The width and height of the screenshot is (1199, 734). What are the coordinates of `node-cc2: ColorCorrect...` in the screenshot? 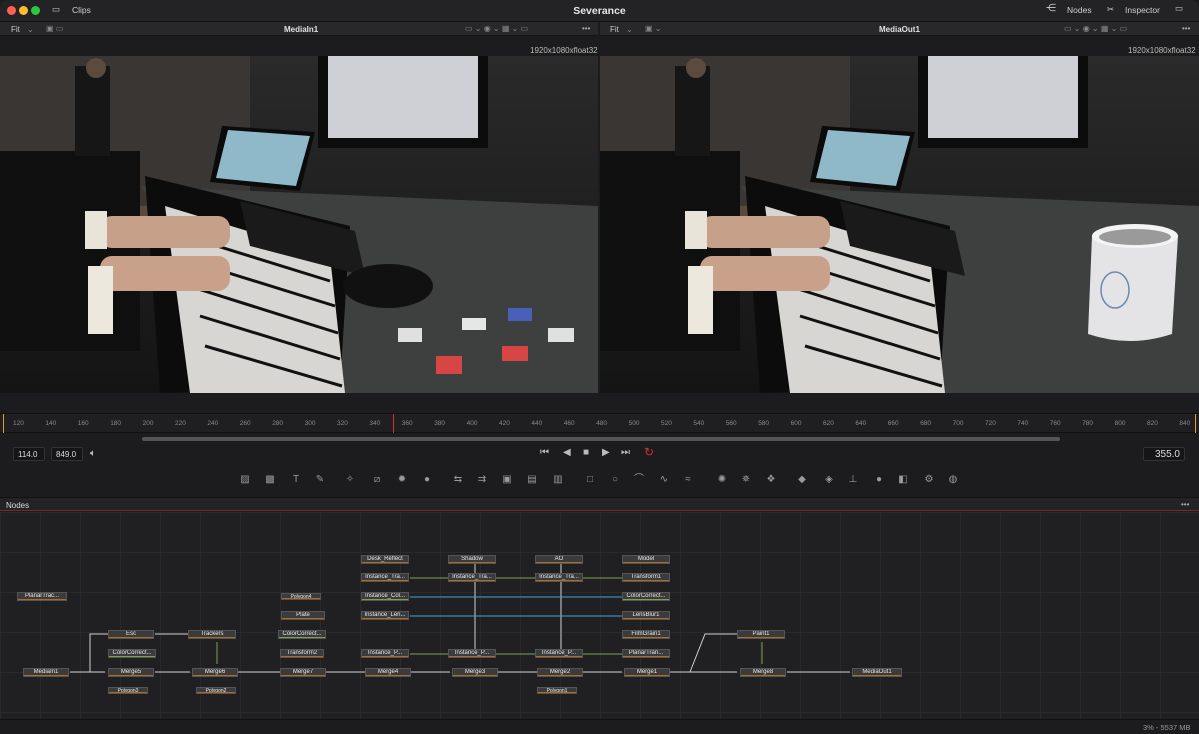 It's located at (302, 634).